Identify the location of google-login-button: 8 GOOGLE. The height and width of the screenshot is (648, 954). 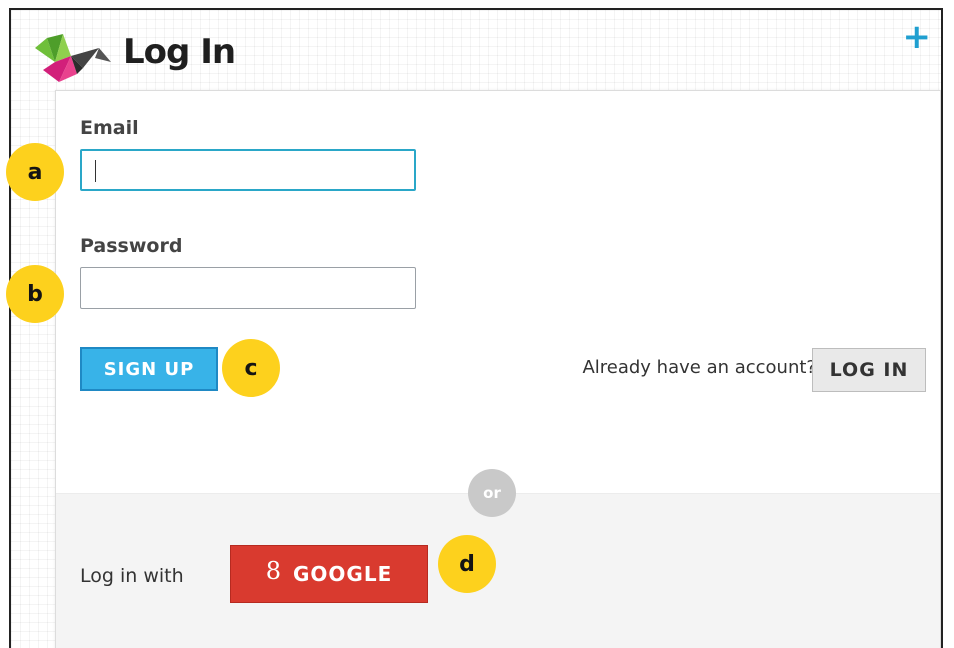
(329, 574).